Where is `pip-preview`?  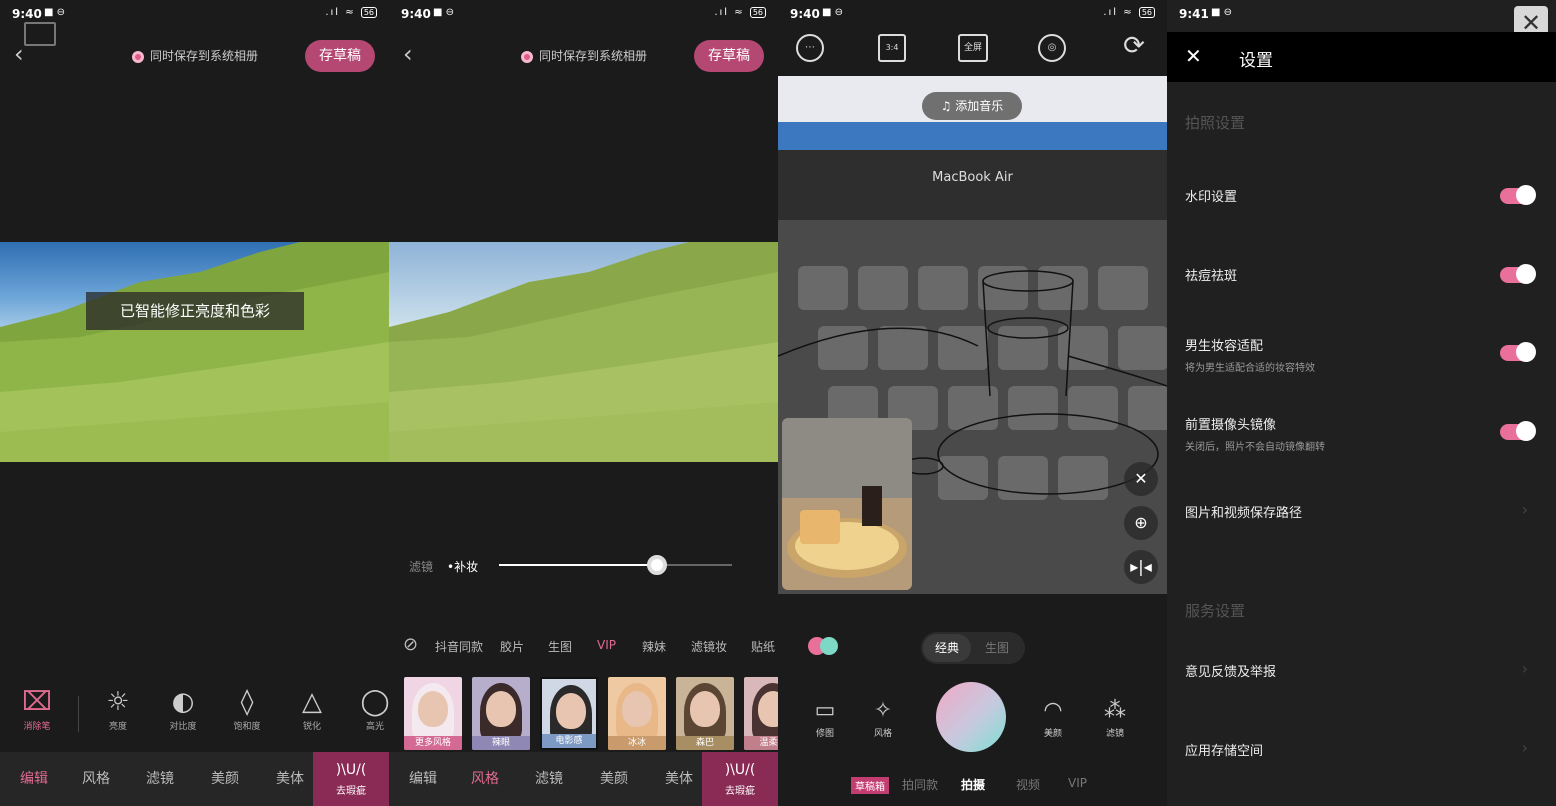 pip-preview is located at coordinates (847, 504).